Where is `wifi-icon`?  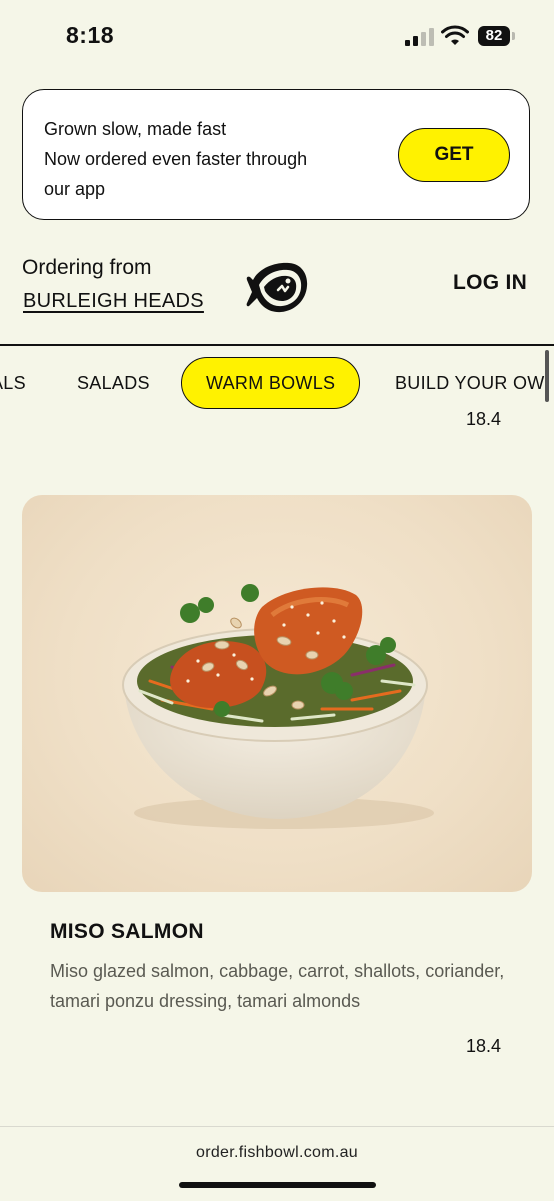
wifi-icon is located at coordinates (455, 35).